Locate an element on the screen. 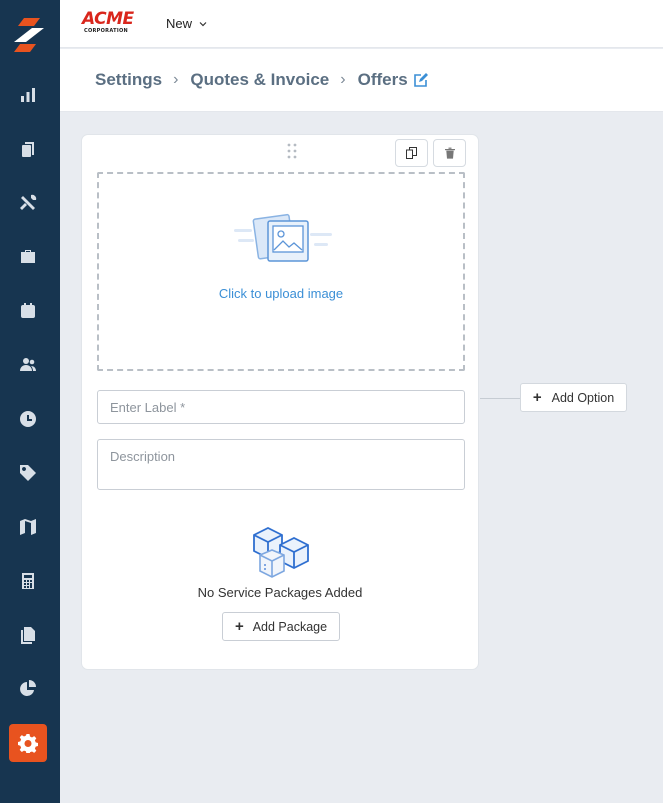 This screenshot has height=803, width=663. sidebar is located at coordinates (30, 401).